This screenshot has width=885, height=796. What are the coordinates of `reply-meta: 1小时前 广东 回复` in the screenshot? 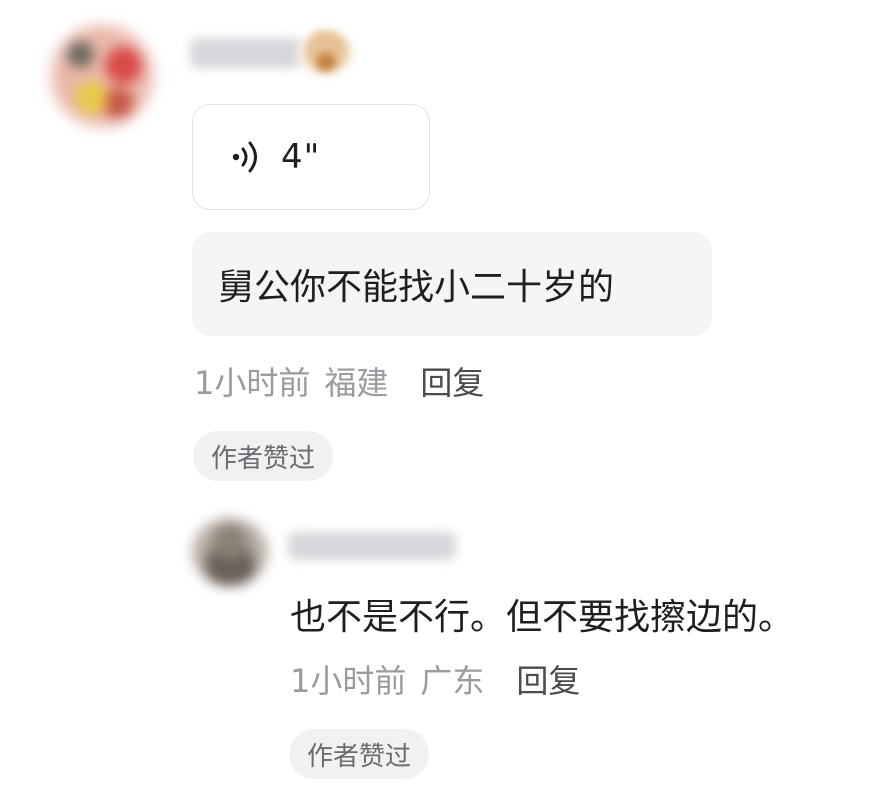 It's located at (435, 679).